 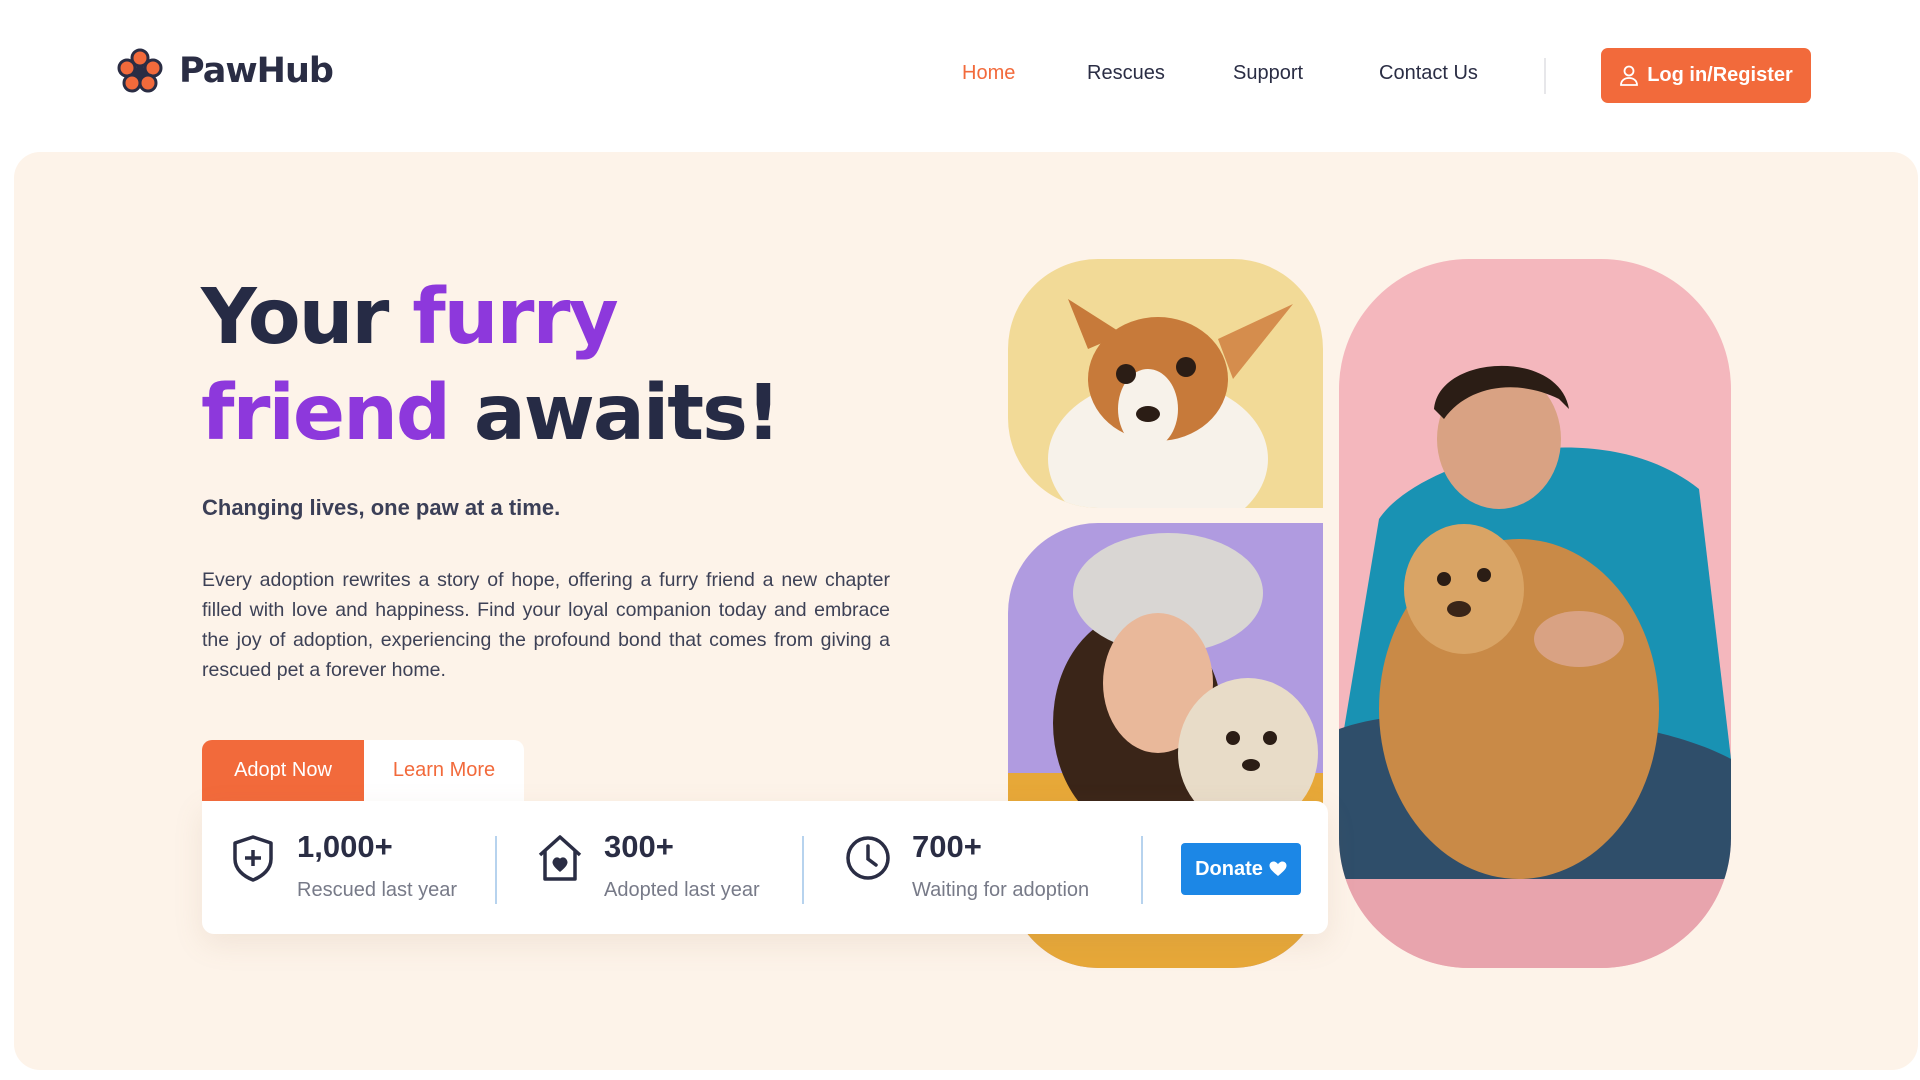 I want to click on learn-more-button: Learn More, so click(x=444, y=770).